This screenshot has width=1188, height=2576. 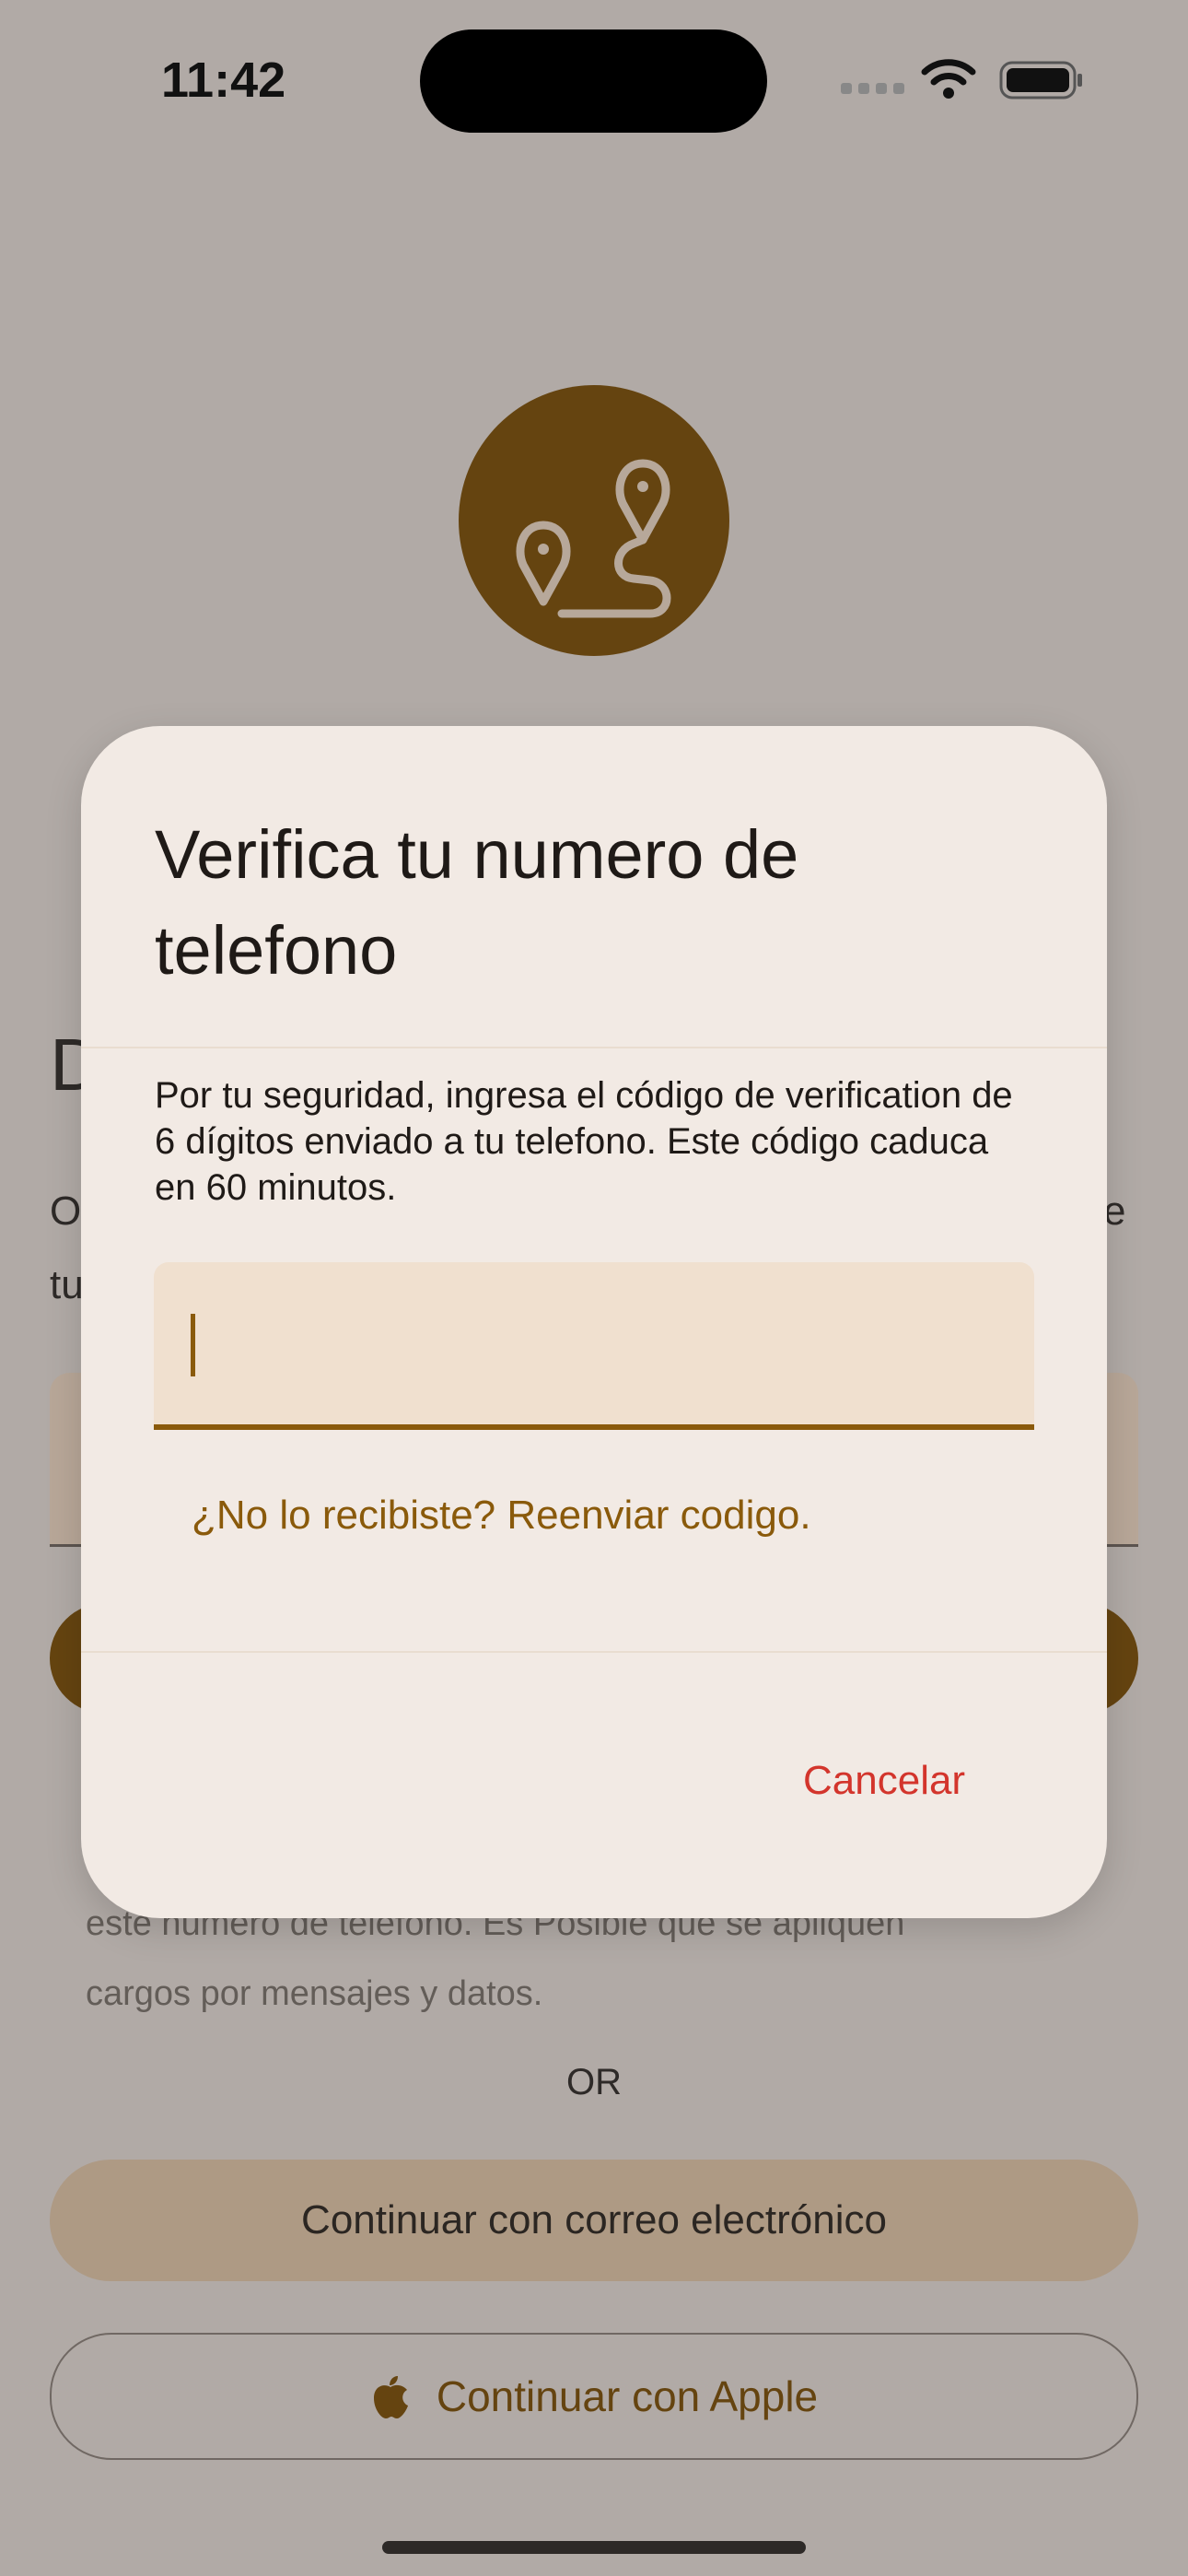 I want to click on continue-apple-label: Continuar con Apple, so click(x=627, y=2396).